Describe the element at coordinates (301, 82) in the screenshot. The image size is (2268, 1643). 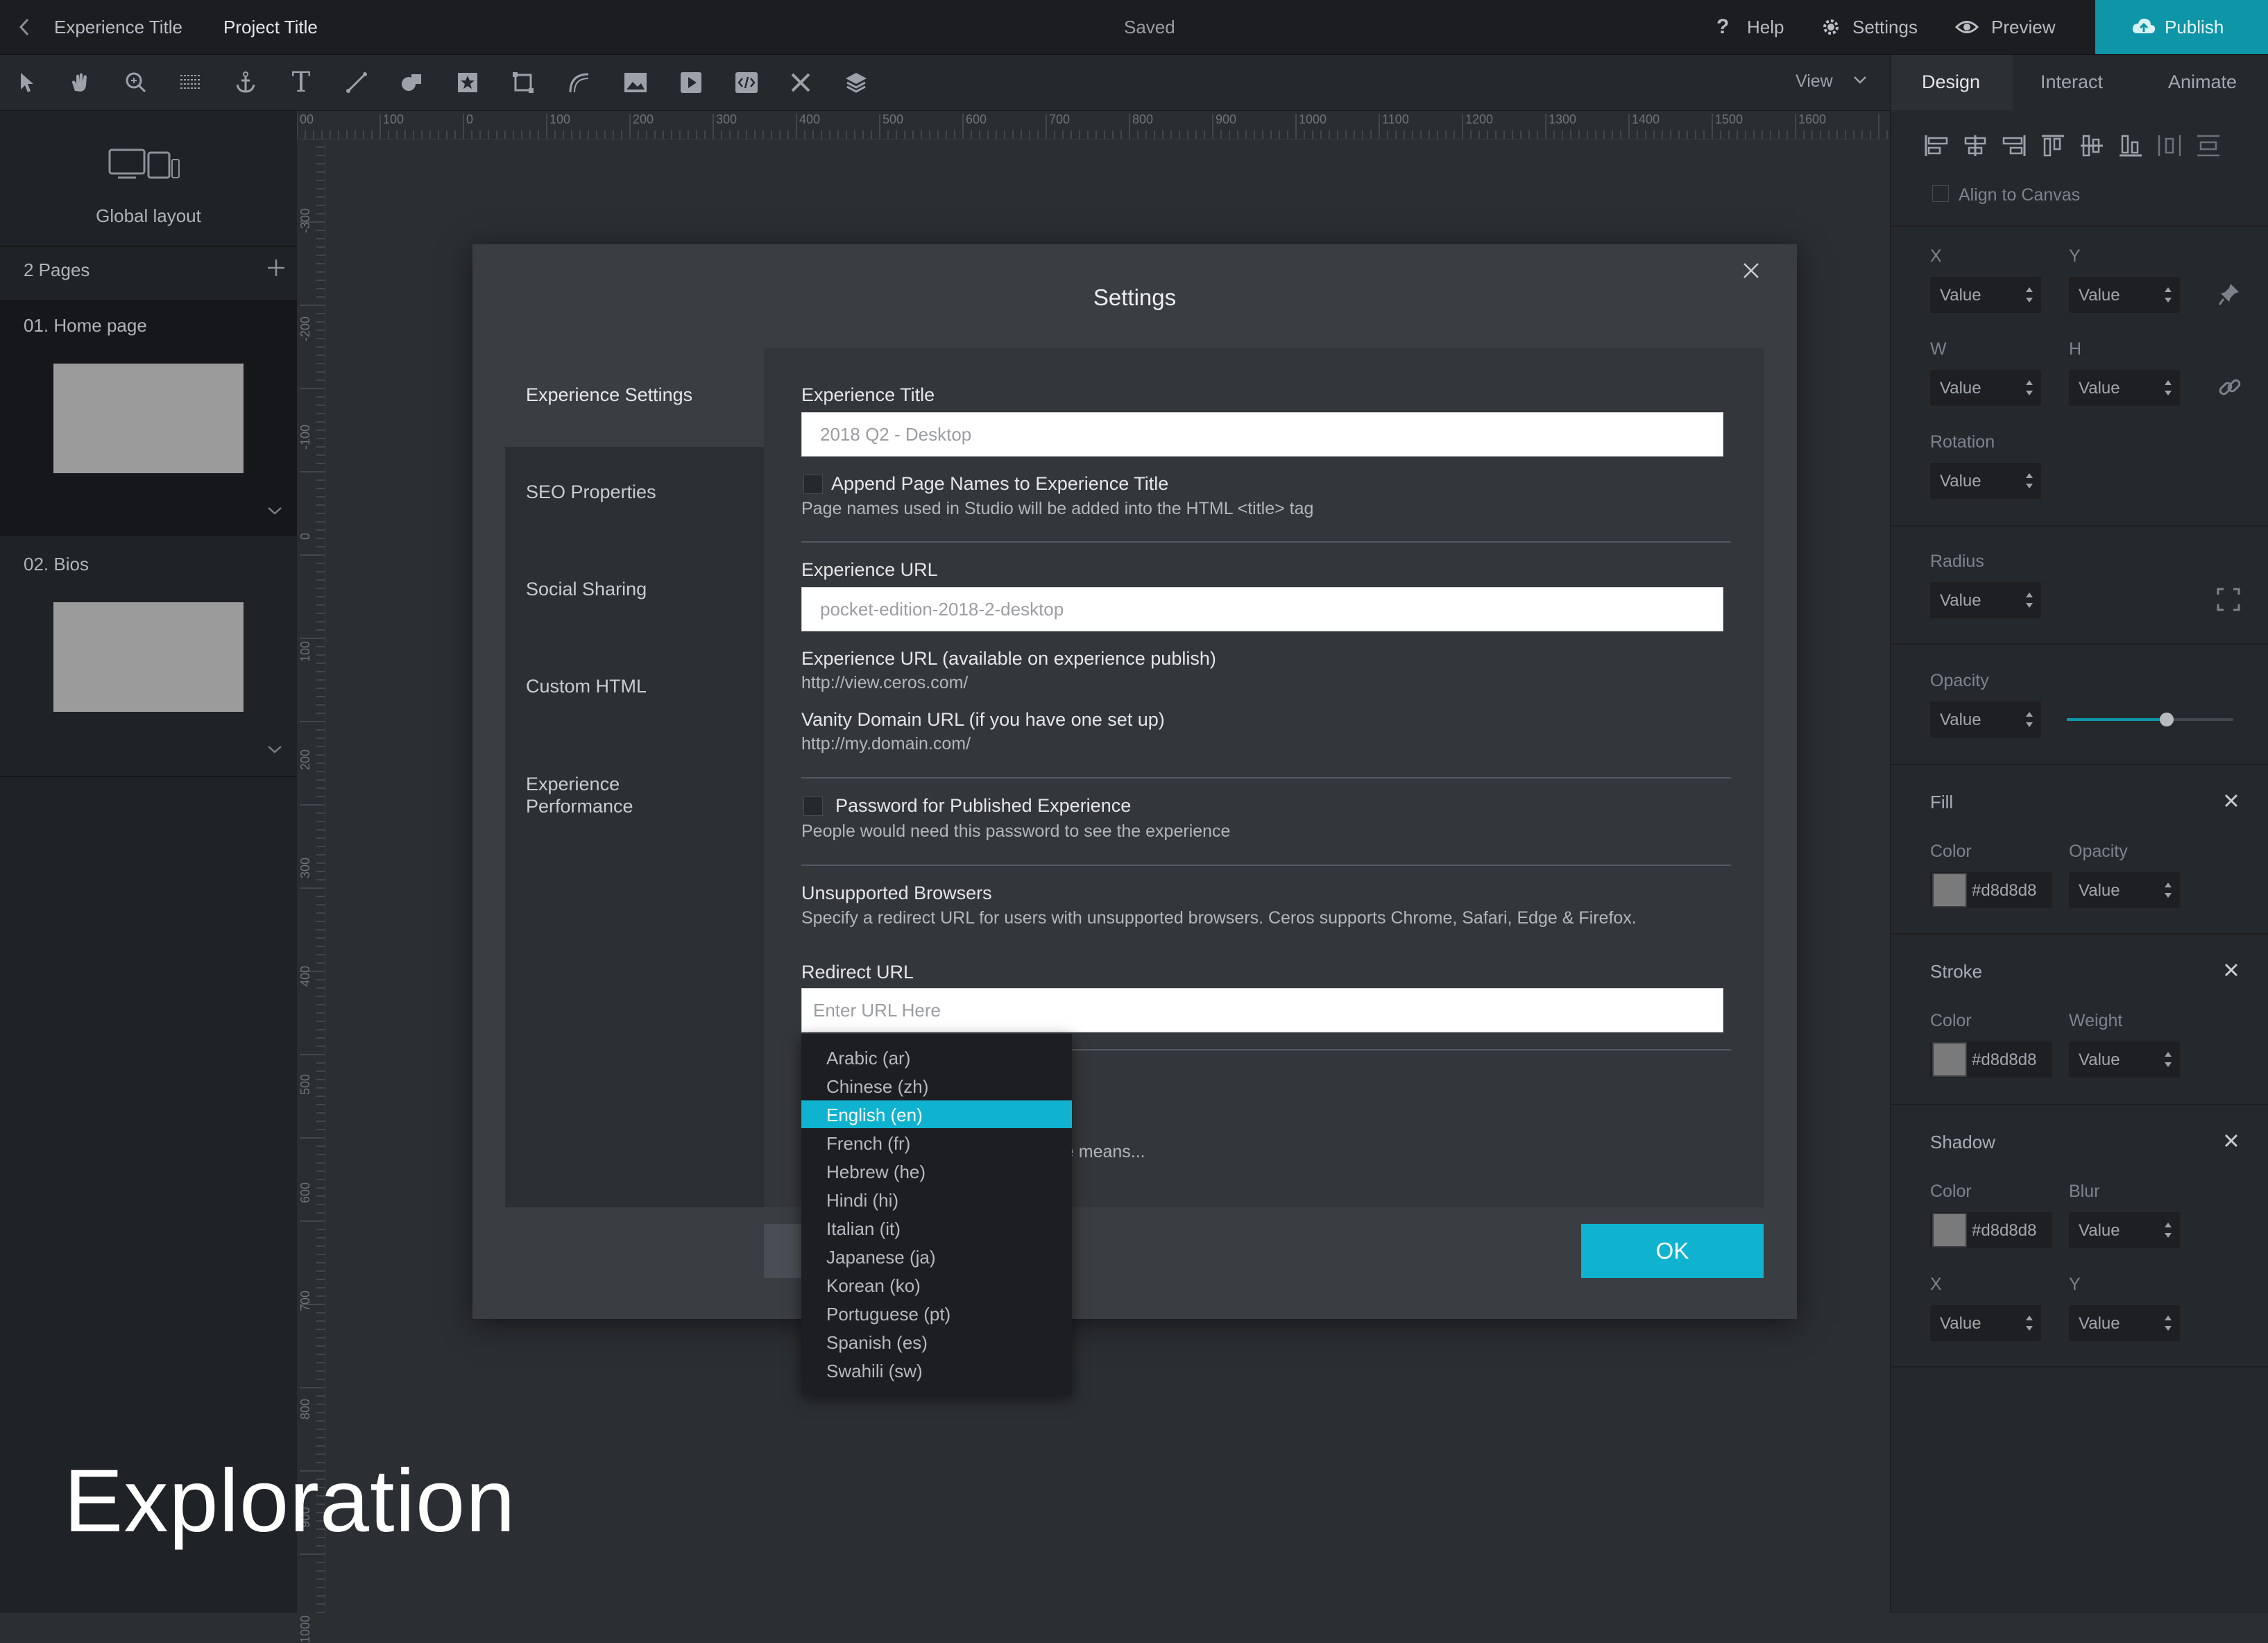
I see `text-icon: T` at that location.